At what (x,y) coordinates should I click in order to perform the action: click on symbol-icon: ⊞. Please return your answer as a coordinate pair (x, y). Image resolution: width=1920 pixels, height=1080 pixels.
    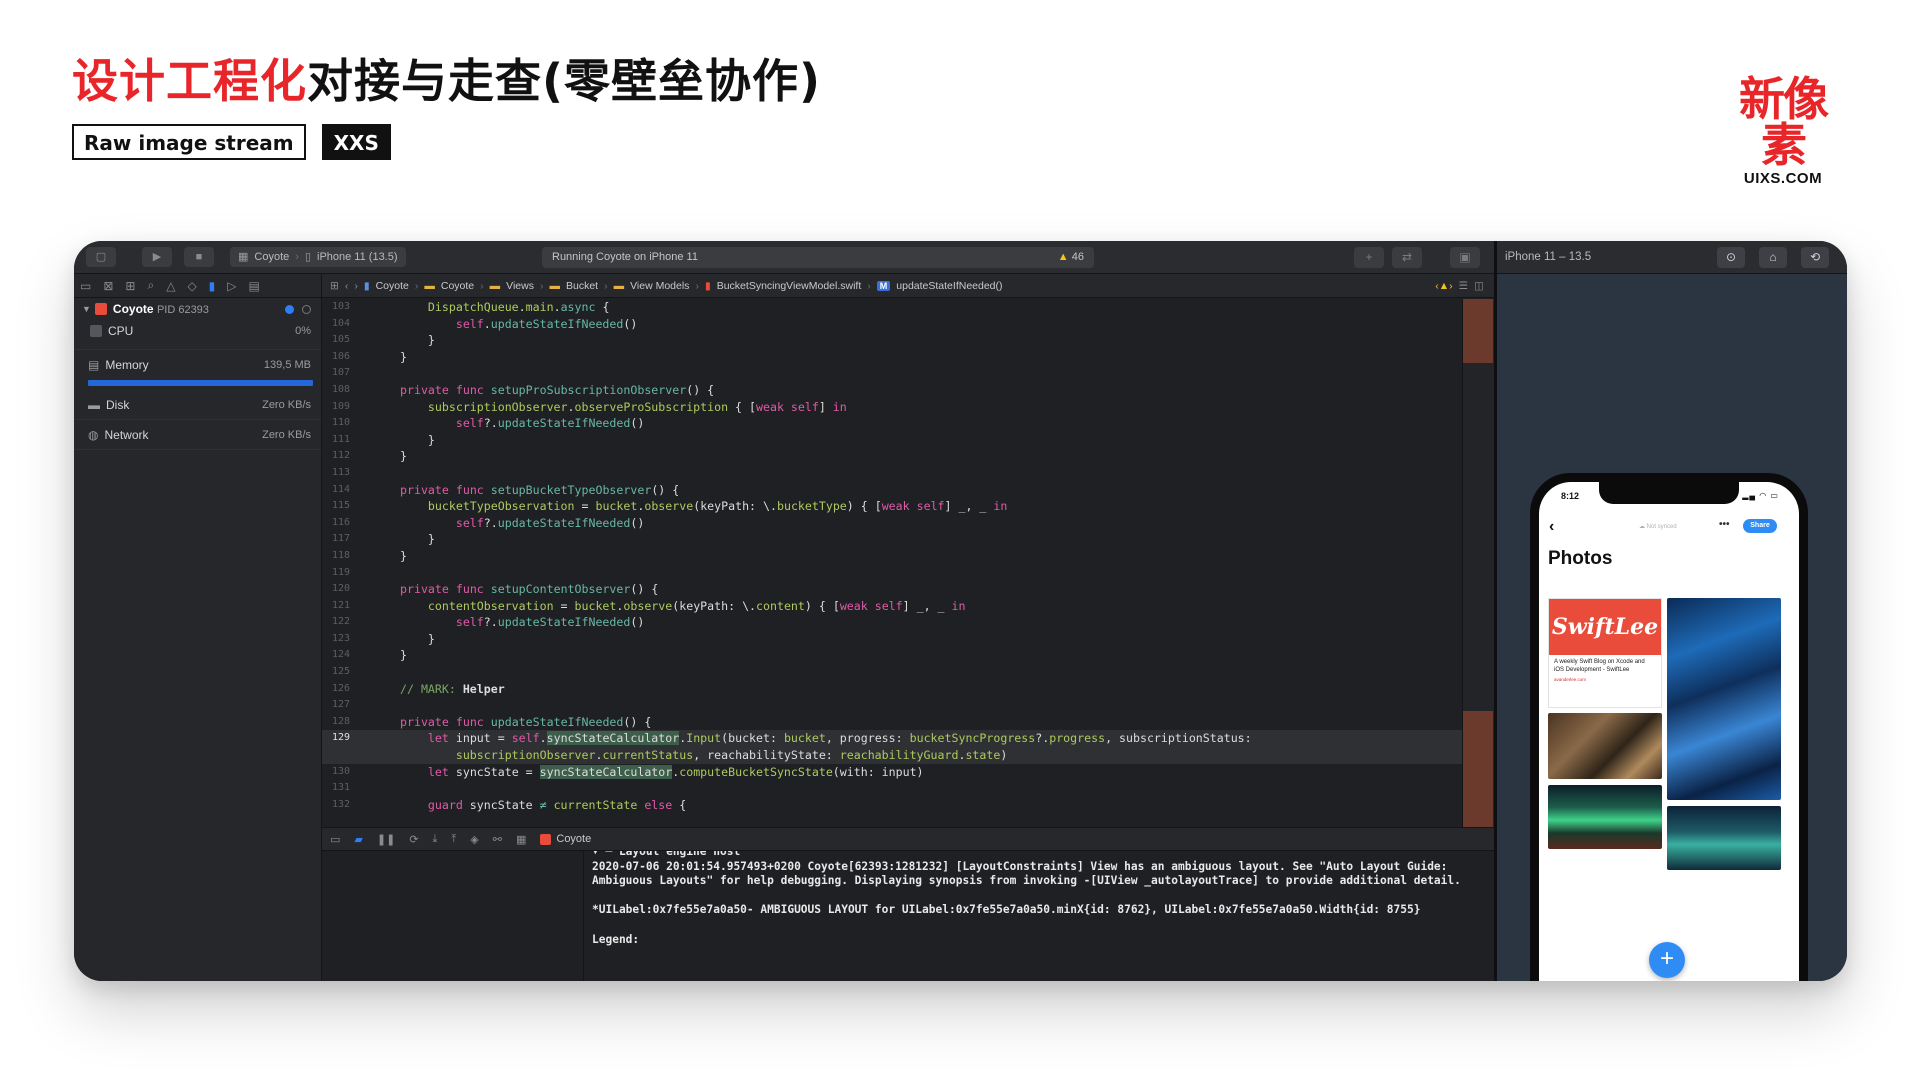
    Looking at the image, I should click on (130, 286).